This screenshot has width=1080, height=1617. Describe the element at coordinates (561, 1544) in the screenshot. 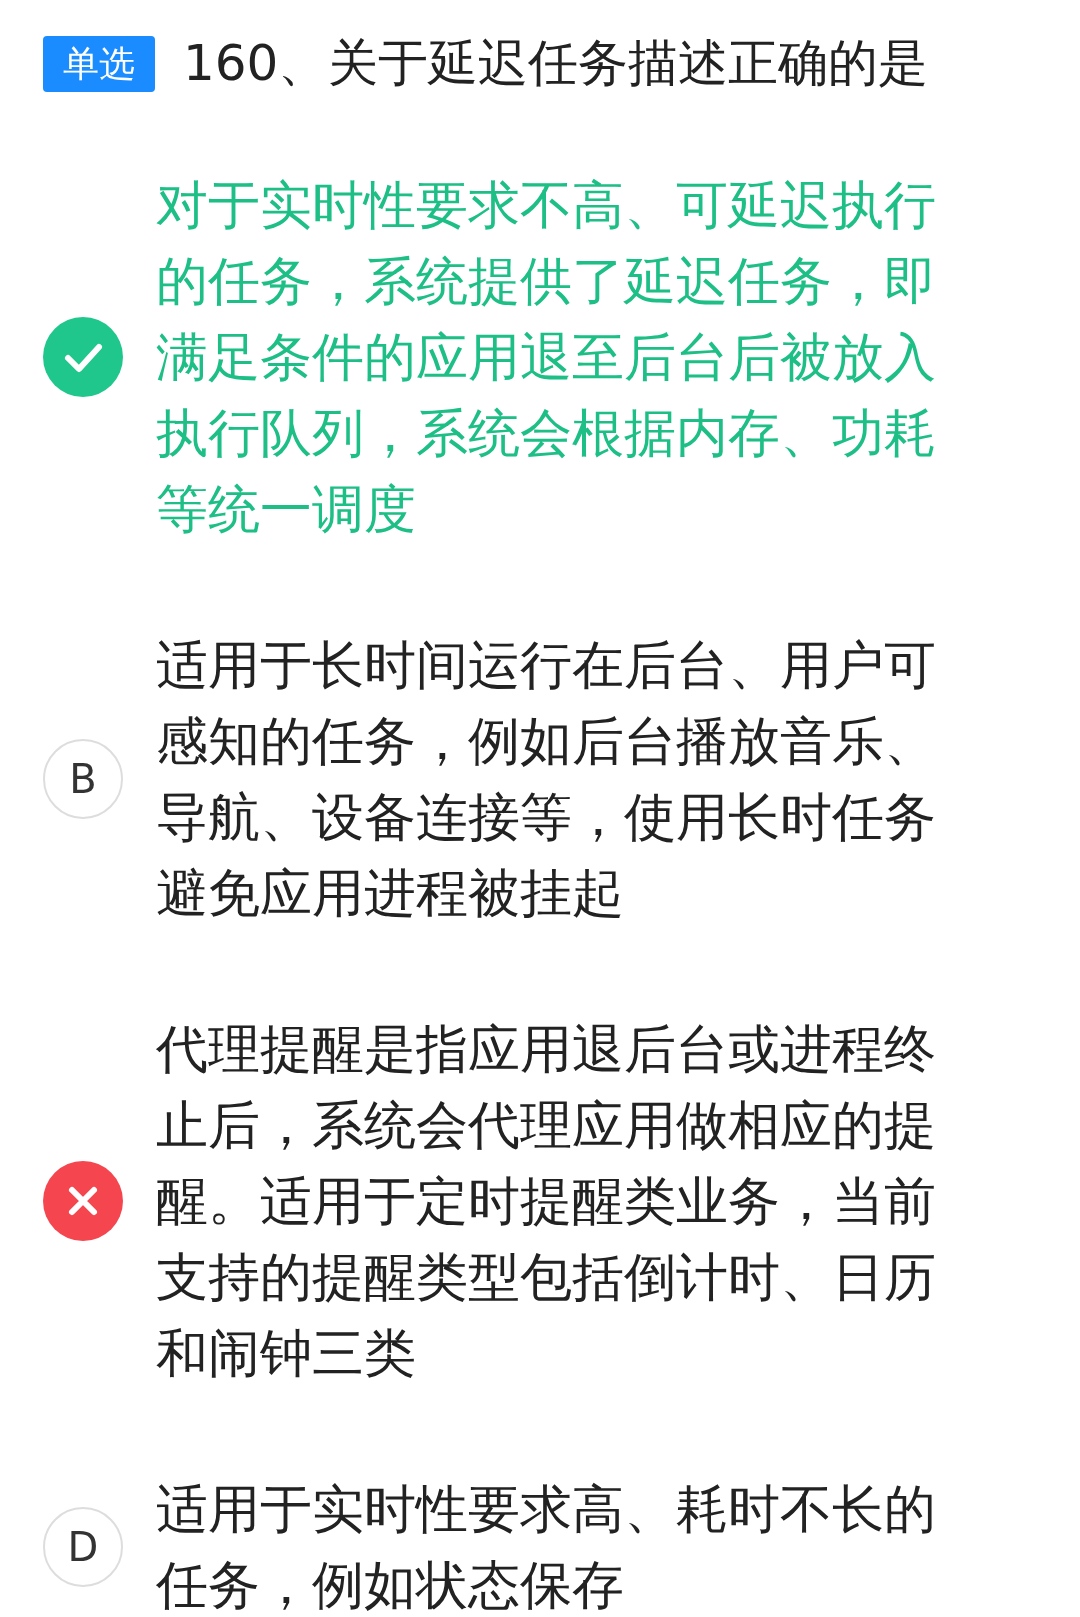

I see `option-text: 适用于实时性要求高、耗时不长的任务，例如状态保存` at that location.